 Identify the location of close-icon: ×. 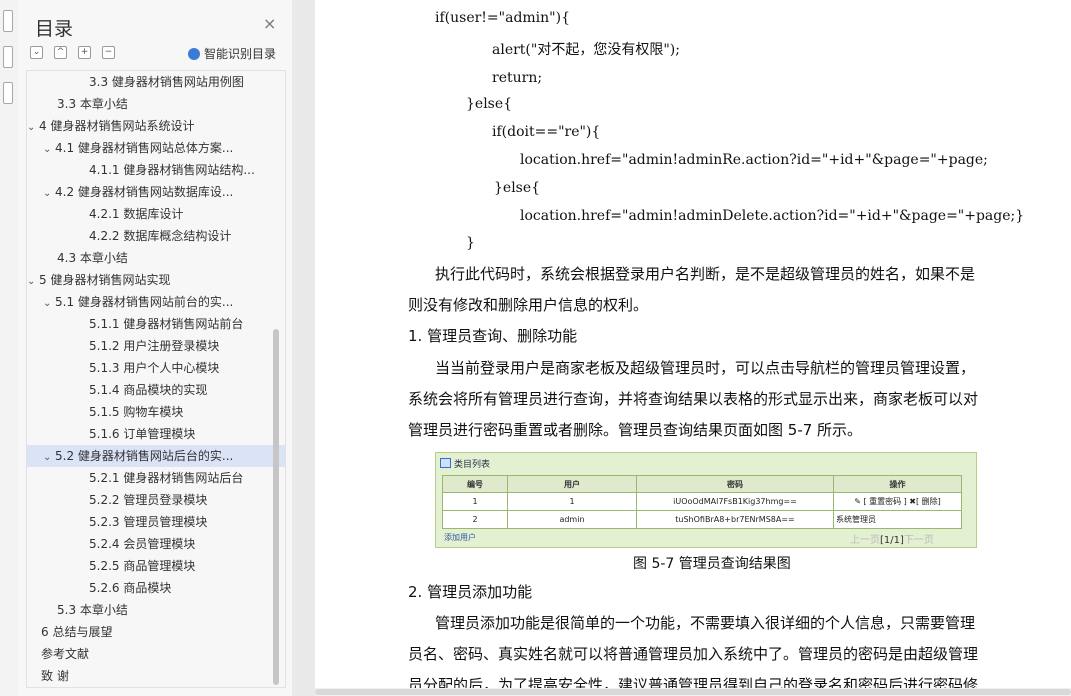
(269, 23).